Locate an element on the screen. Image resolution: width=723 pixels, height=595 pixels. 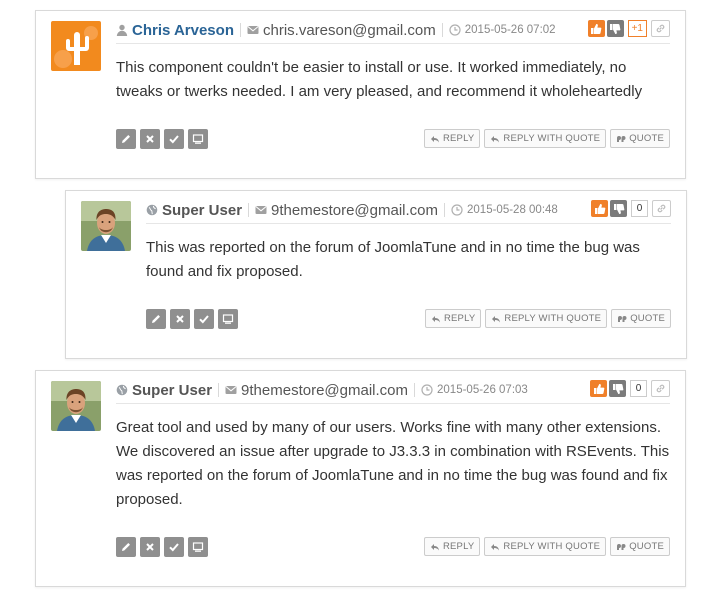
vote-controls: +1 is located at coordinates (628, 28).